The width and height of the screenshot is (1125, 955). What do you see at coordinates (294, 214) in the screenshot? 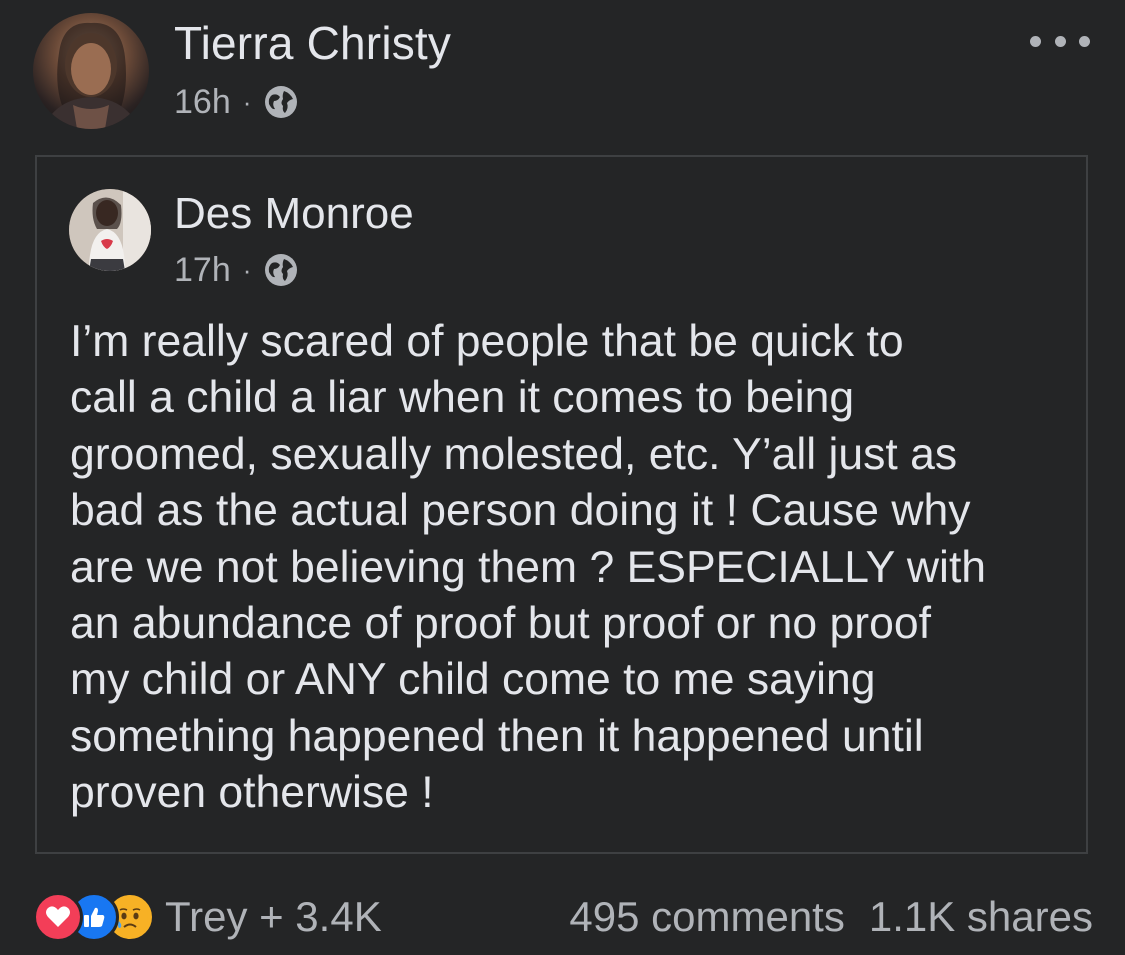
I see `shared-author-name: Des Monroe` at bounding box center [294, 214].